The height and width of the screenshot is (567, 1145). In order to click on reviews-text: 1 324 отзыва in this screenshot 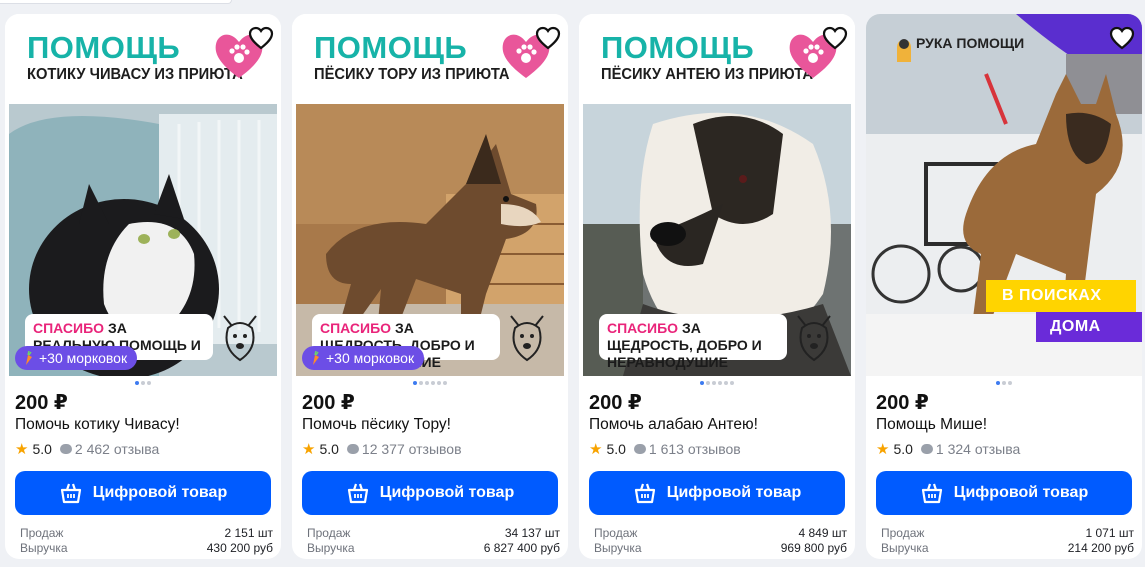, I will do `click(978, 449)`.